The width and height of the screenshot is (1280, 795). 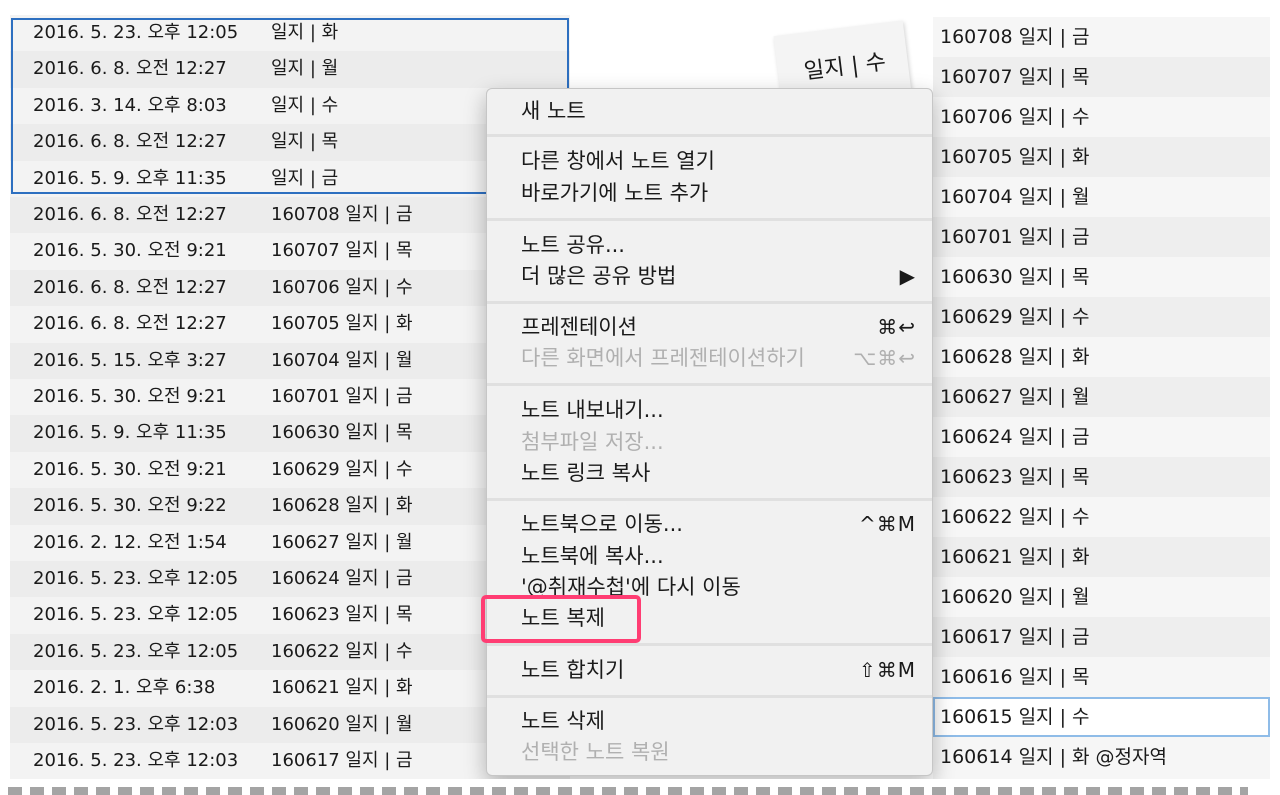 I want to click on note-title: 160706 일지 | 수, so click(x=342, y=287).